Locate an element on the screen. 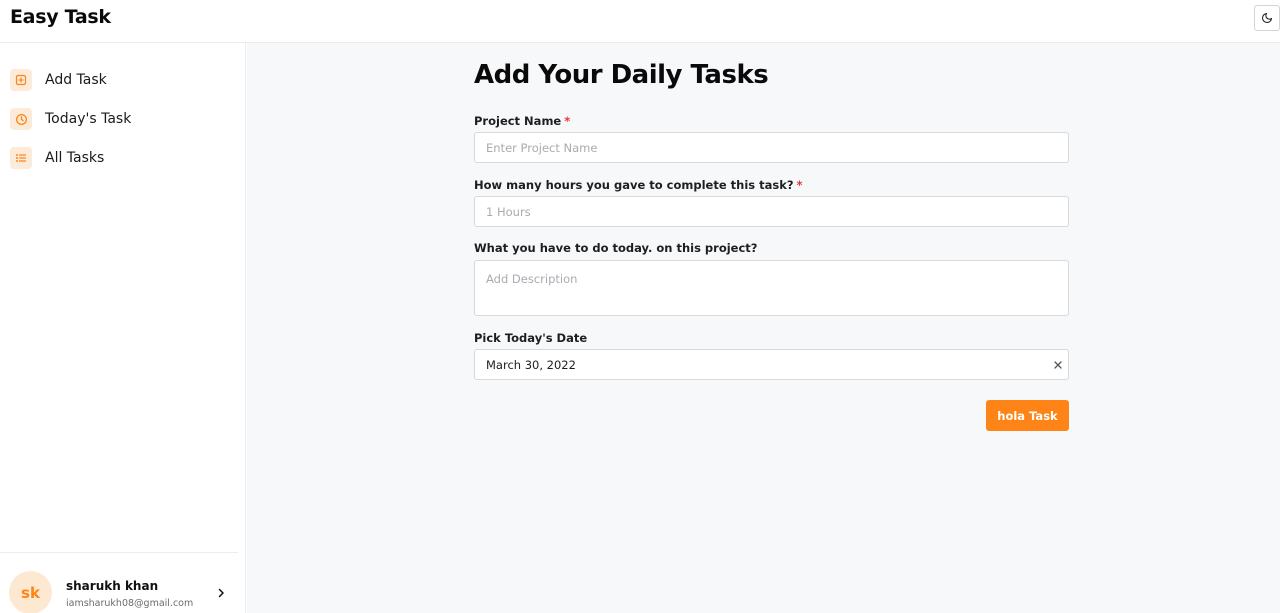 Image resolution: width=1280 pixels, height=613 pixels. description-textarea is located at coordinates (771, 288).